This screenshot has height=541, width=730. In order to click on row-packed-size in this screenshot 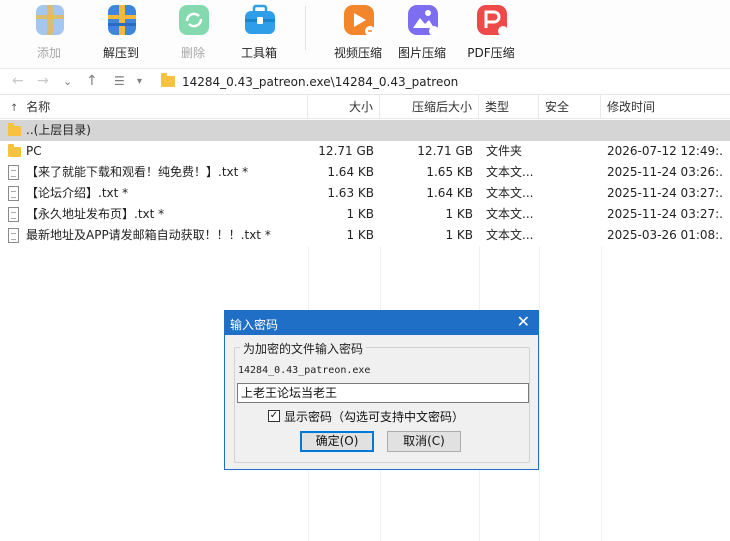, I will do `click(426, 130)`.